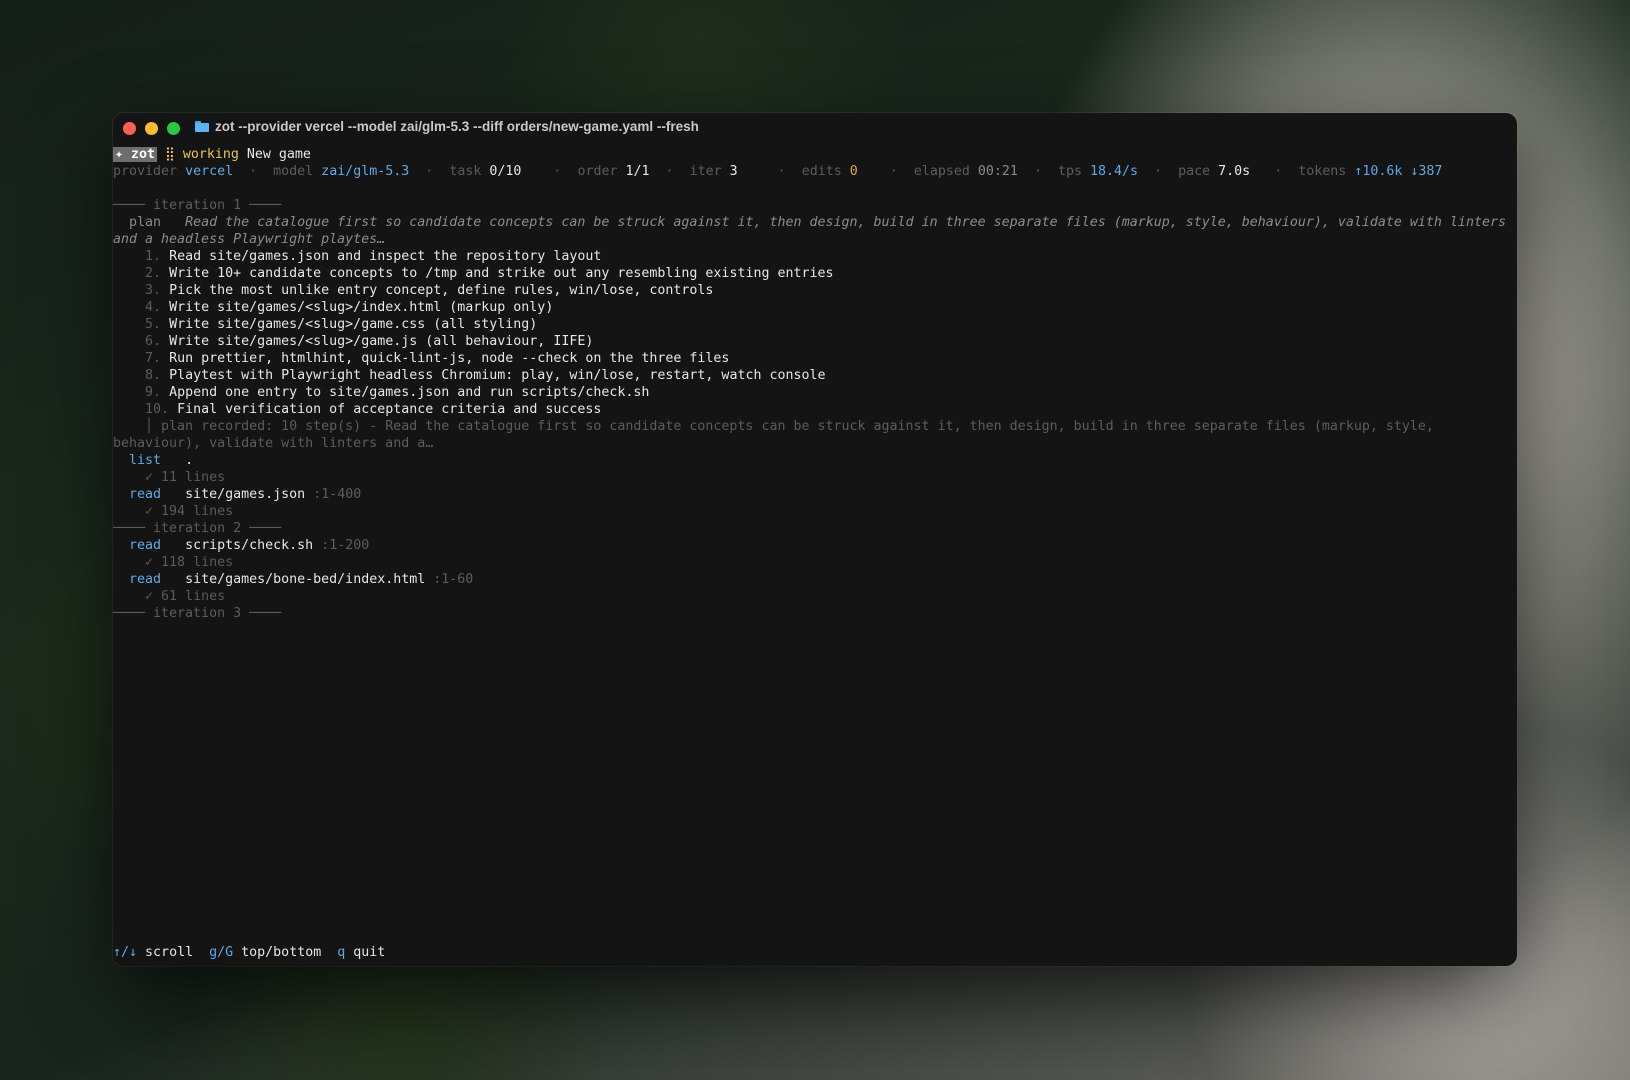 The image size is (1630, 1080). I want to click on tool-result: ✓ 11 lines, so click(185, 477).